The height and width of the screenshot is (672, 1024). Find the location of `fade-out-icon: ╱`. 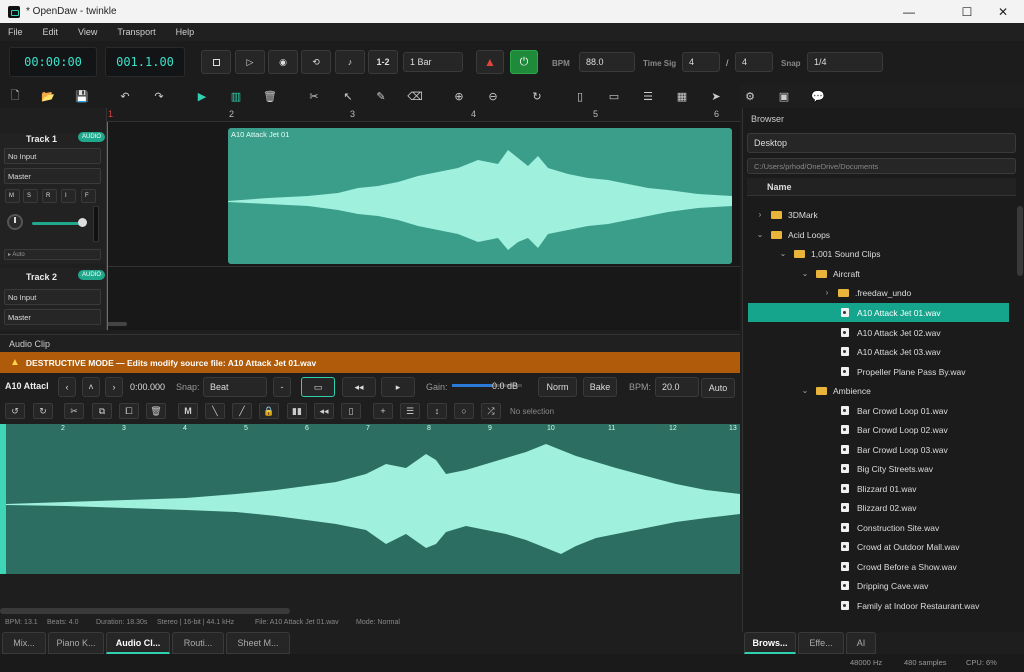

fade-out-icon: ╱ is located at coordinates (242, 411).